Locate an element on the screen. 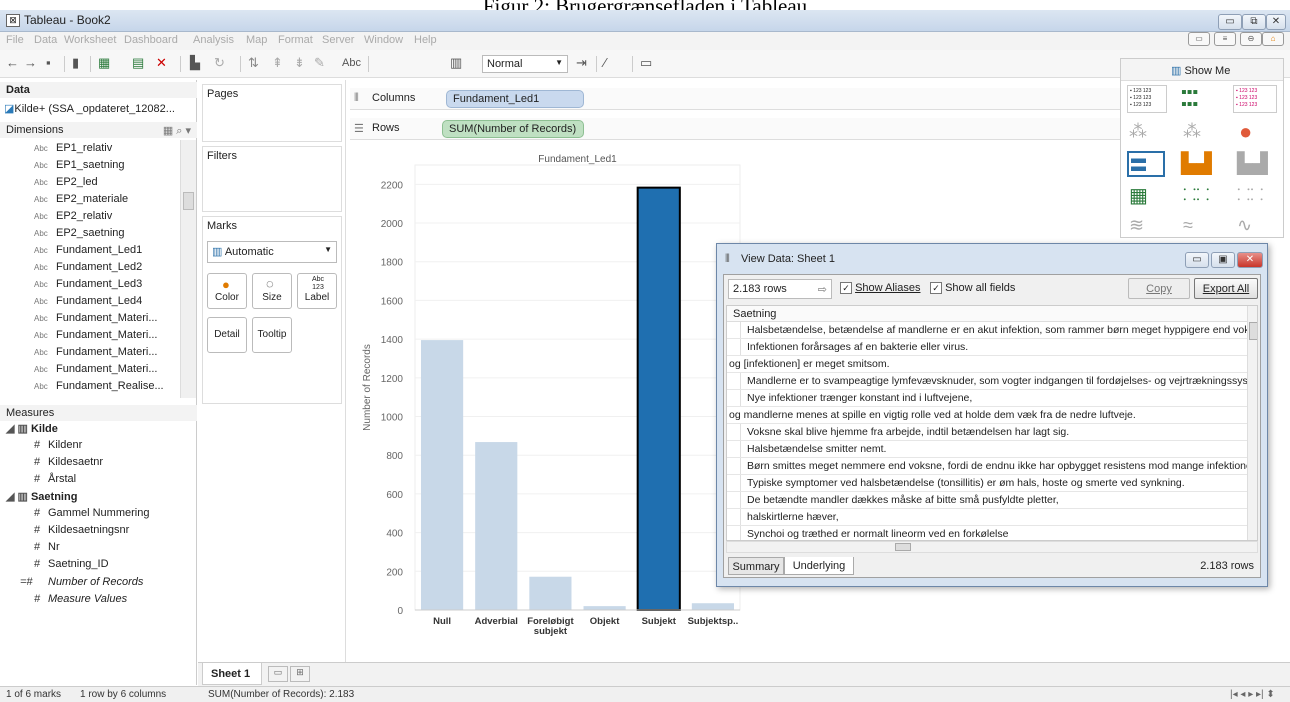 The image size is (1290, 702). menu-server: Server is located at coordinates (338, 40).